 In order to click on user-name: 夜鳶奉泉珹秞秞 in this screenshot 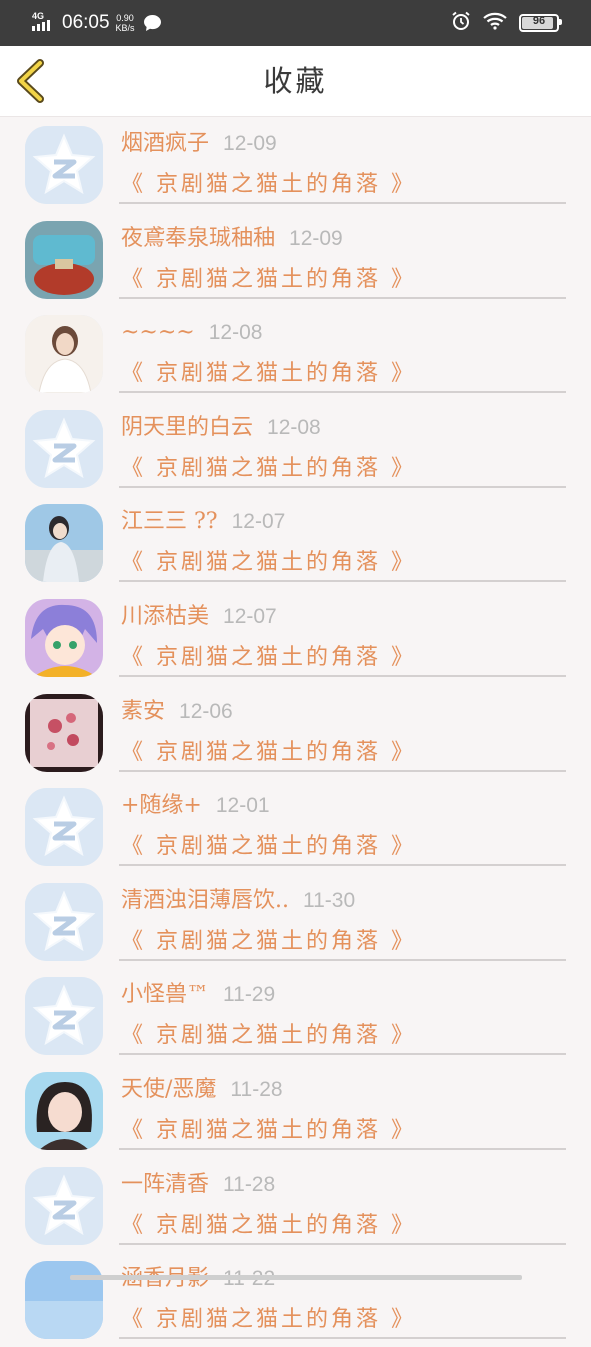, I will do `click(198, 238)`.